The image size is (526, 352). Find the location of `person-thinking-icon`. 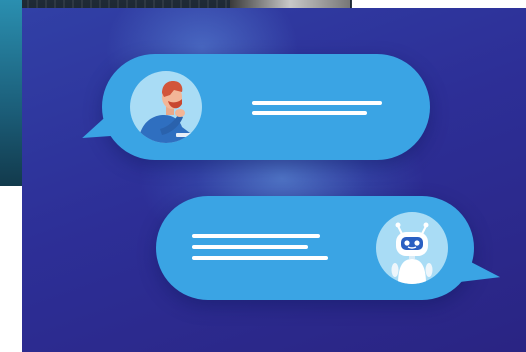

person-thinking-icon is located at coordinates (166, 107).